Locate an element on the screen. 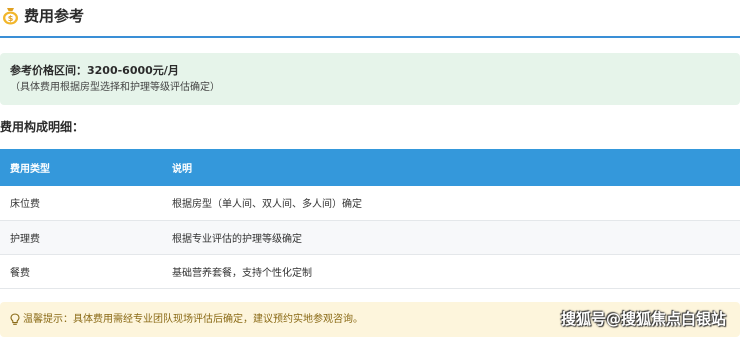  money-bag-icon: $ is located at coordinates (10, 16).